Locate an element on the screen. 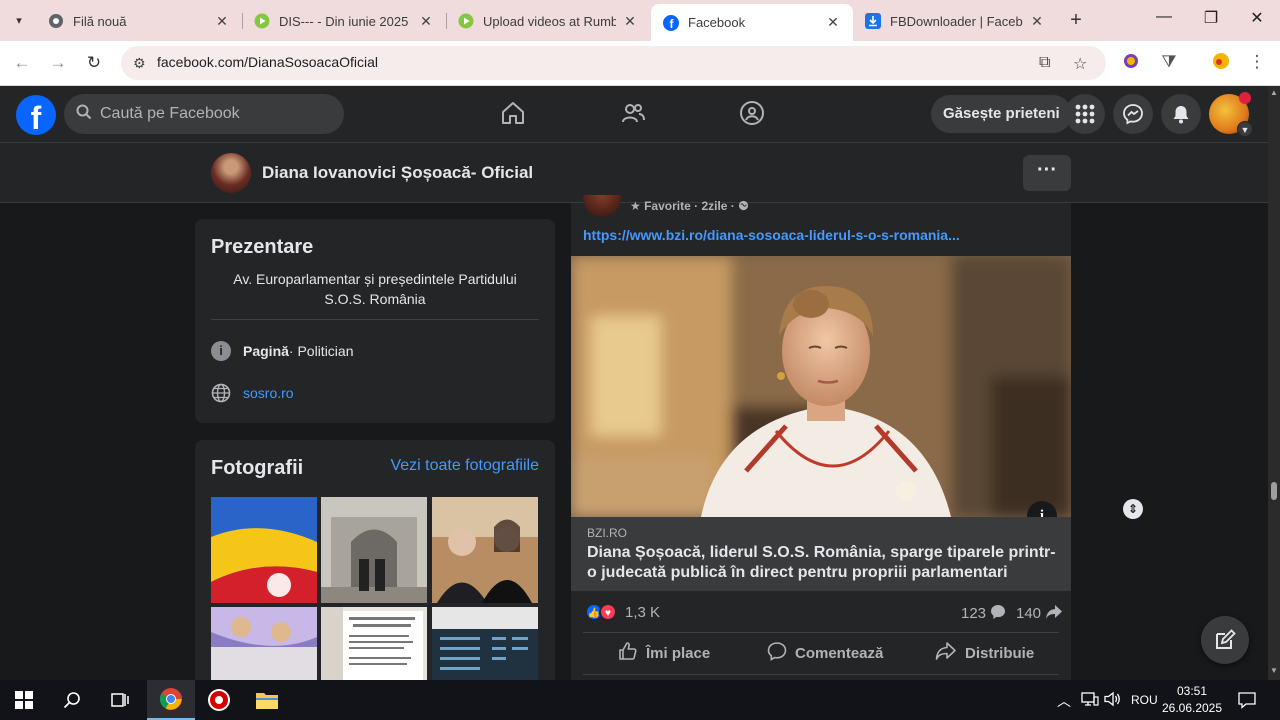 This screenshot has width=1280, height=720. tab-rumble-upload: Upload videos at Rumble ✕ is located at coordinates (548, 21).